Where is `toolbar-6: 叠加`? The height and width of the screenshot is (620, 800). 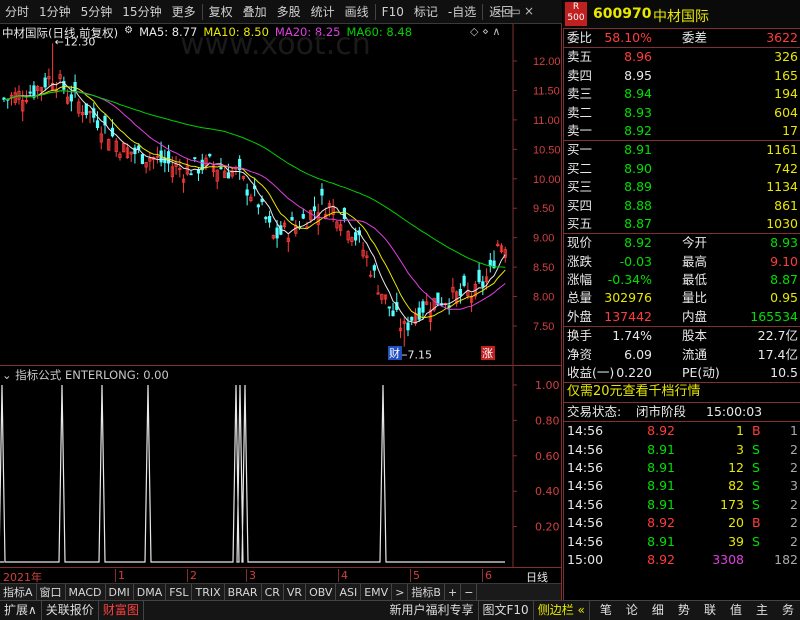
toolbar-6: 叠加 is located at coordinates (255, 11).